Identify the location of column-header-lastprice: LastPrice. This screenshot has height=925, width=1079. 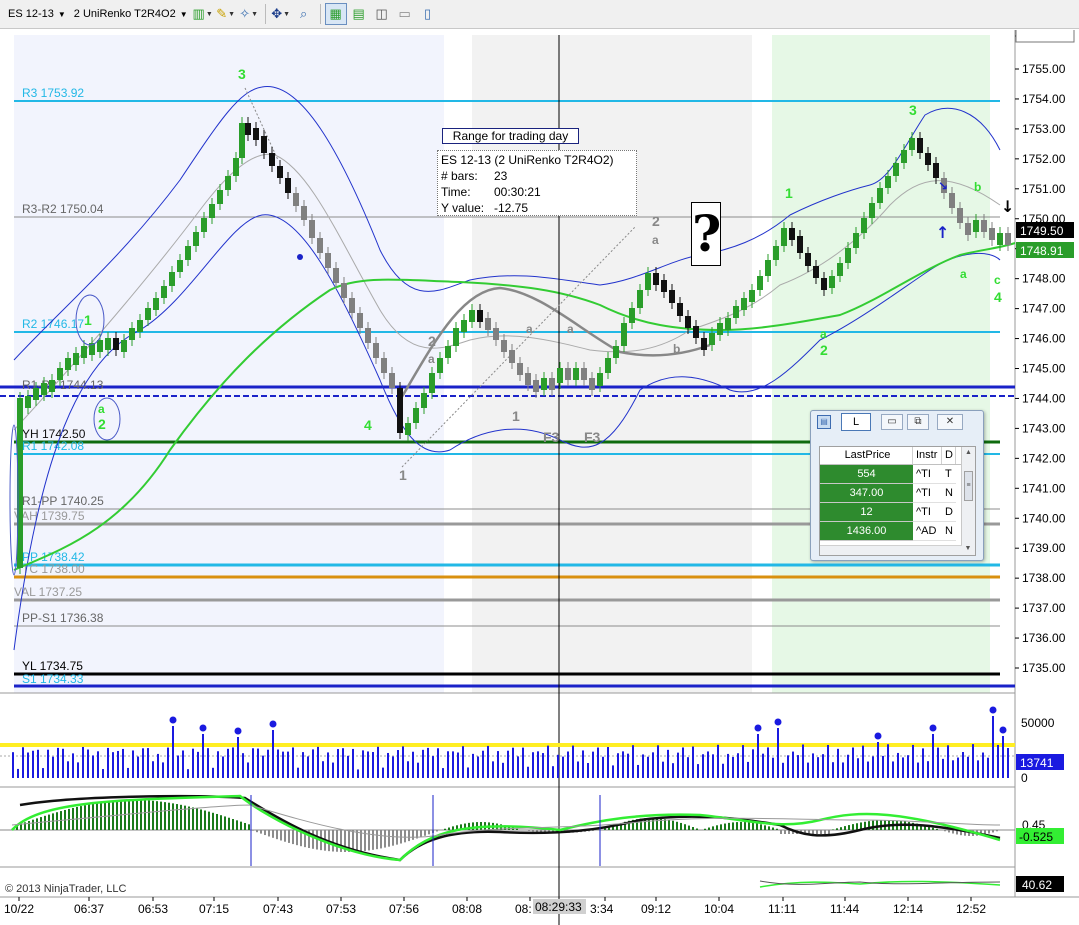
(866, 455).